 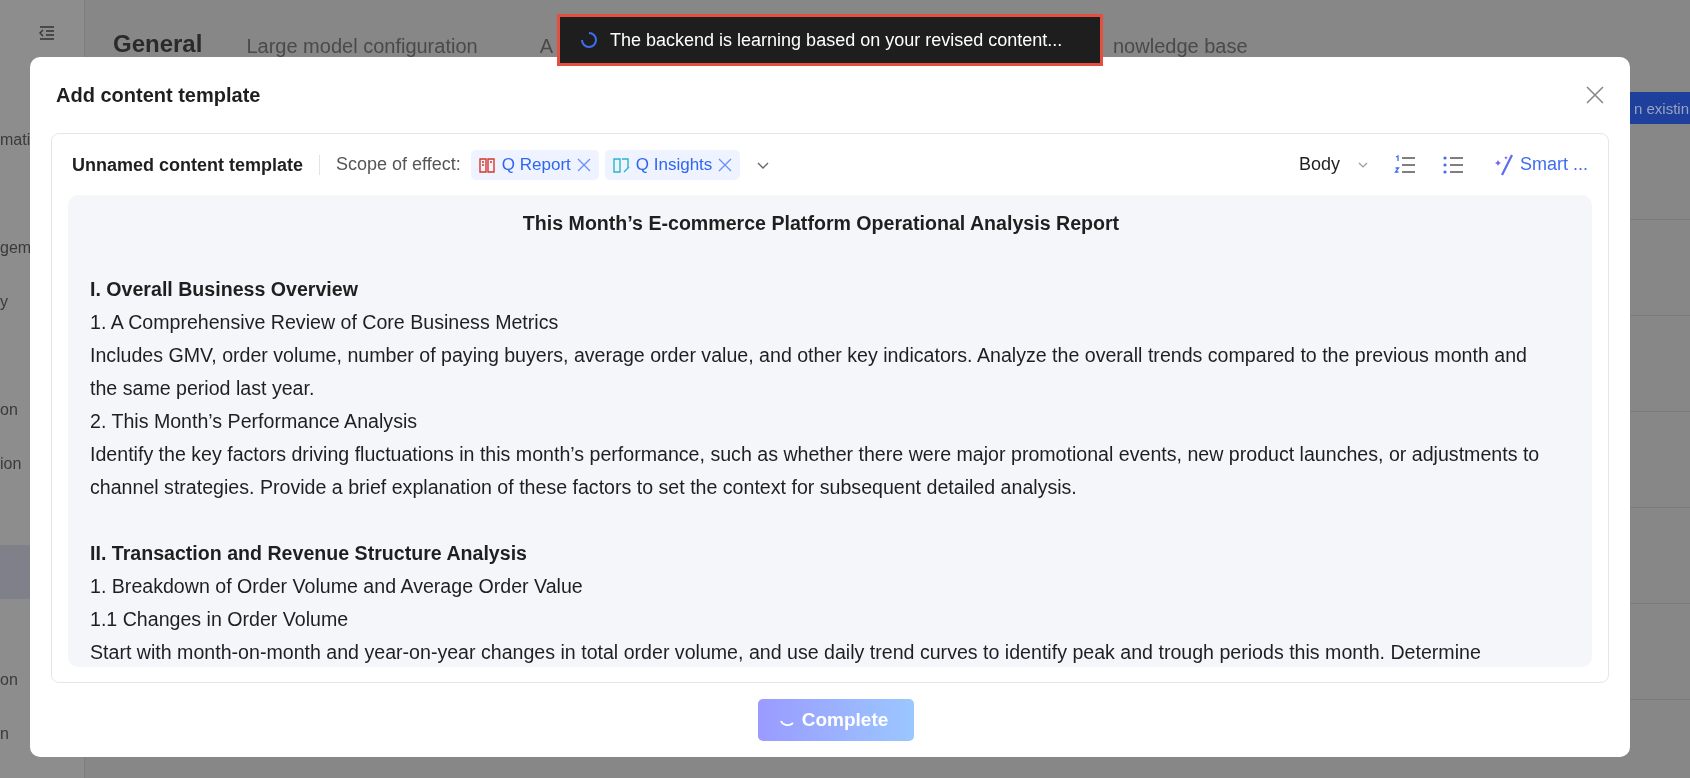 I want to click on section-heading: I. Overall Business Overview, so click(x=224, y=289).